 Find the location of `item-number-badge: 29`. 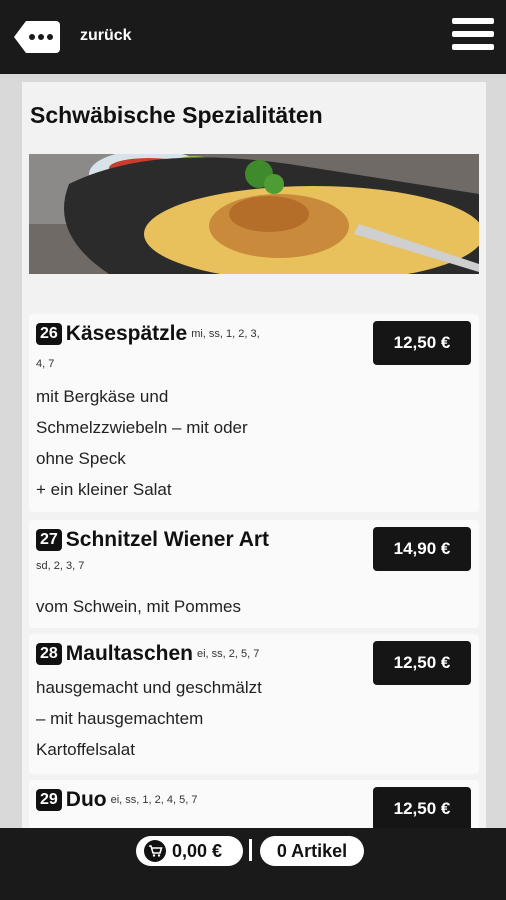

item-number-badge: 29 is located at coordinates (49, 800).